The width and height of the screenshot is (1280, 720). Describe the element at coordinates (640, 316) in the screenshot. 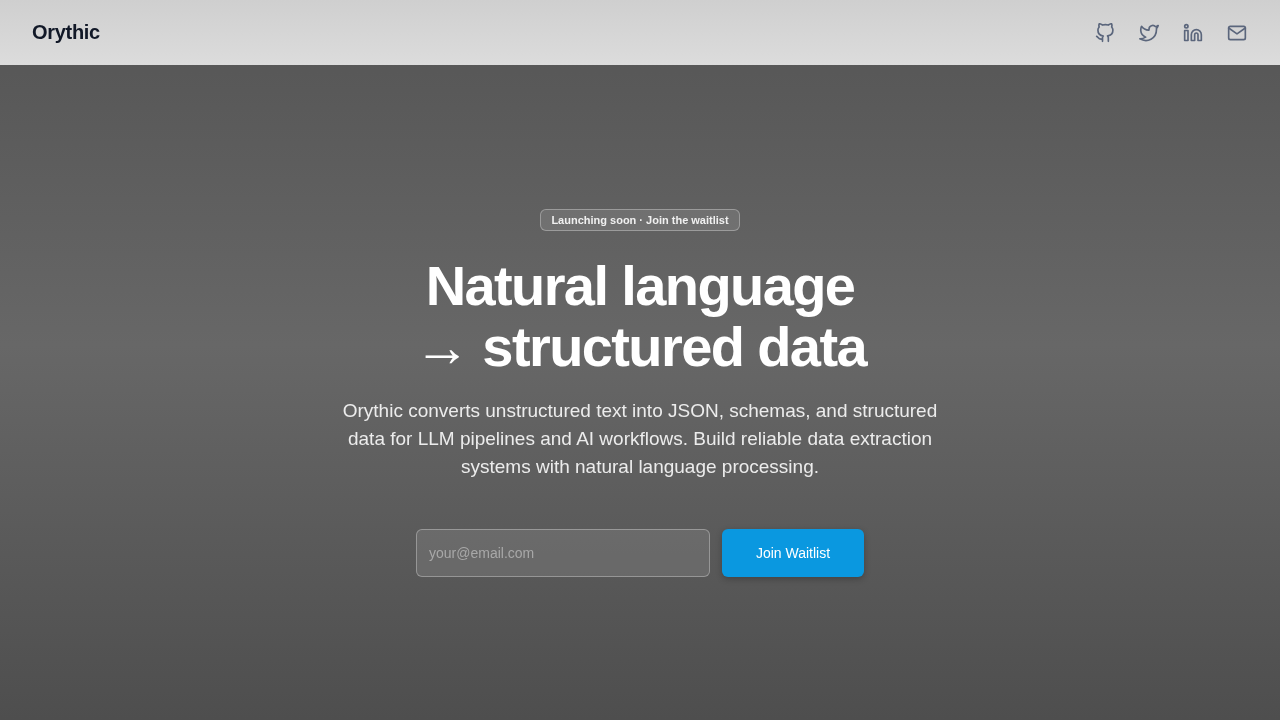

I see `hero-heading: Natural language → structured data` at that location.